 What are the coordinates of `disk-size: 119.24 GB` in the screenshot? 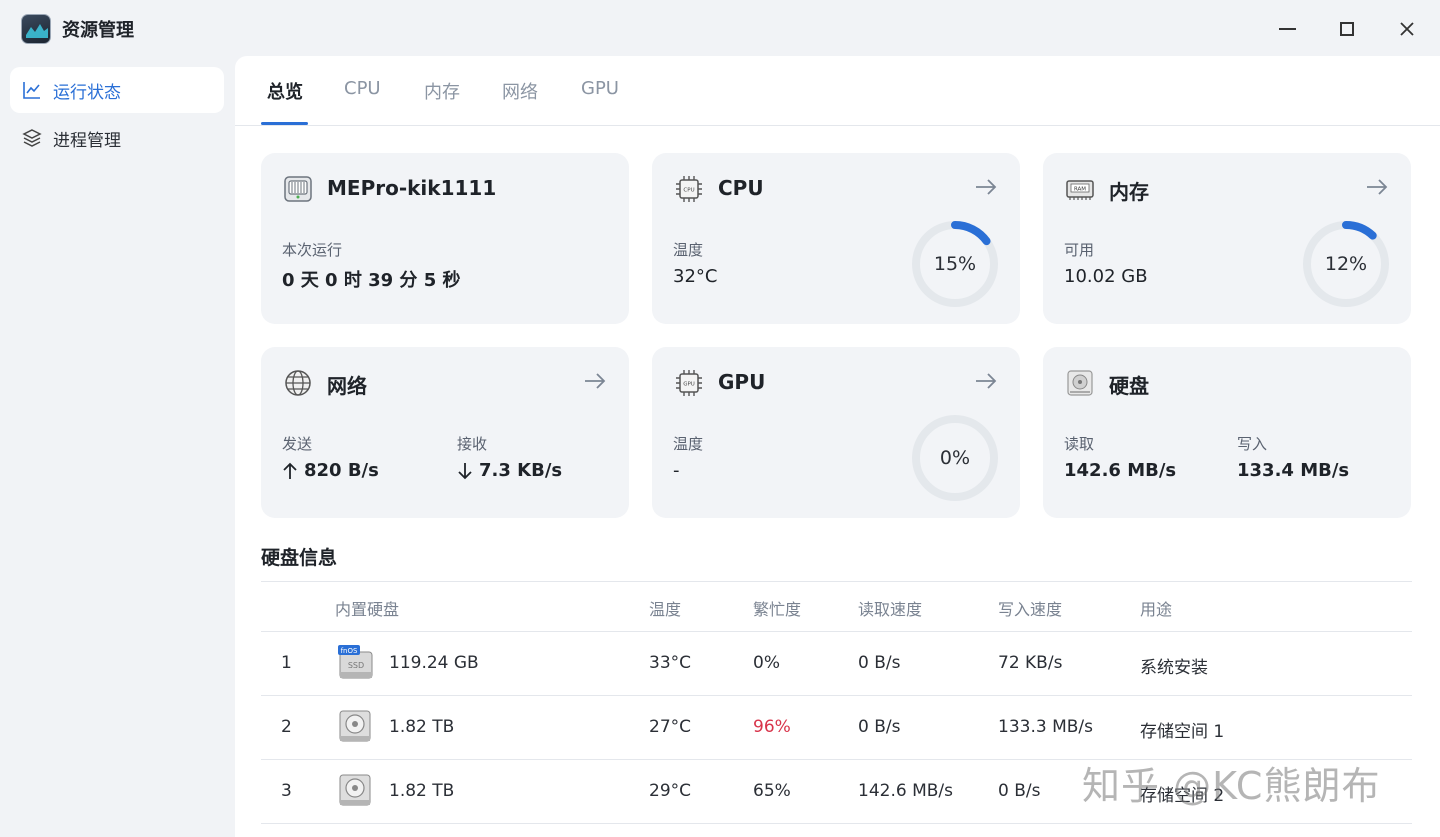 It's located at (434, 663).